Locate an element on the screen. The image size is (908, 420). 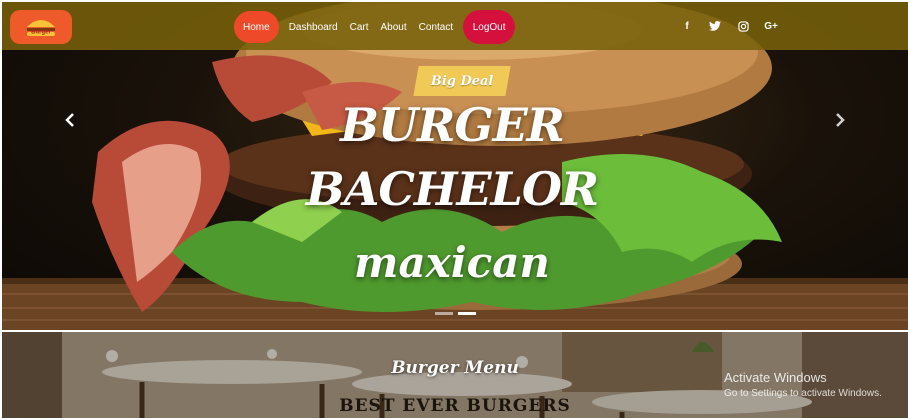
nav-home: Home is located at coordinates (256, 27).